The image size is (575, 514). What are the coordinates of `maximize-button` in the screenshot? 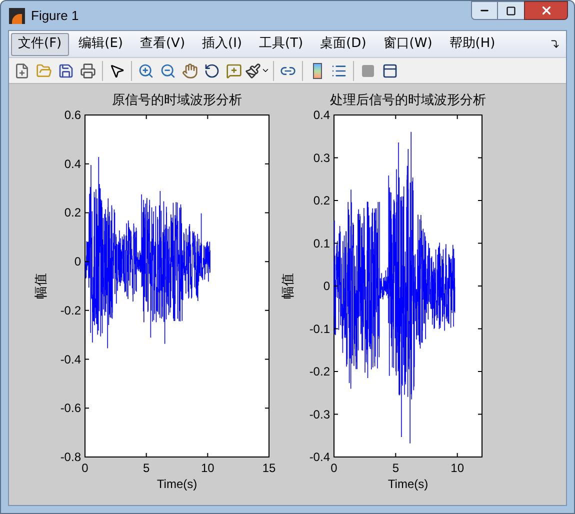 It's located at (511, 10).